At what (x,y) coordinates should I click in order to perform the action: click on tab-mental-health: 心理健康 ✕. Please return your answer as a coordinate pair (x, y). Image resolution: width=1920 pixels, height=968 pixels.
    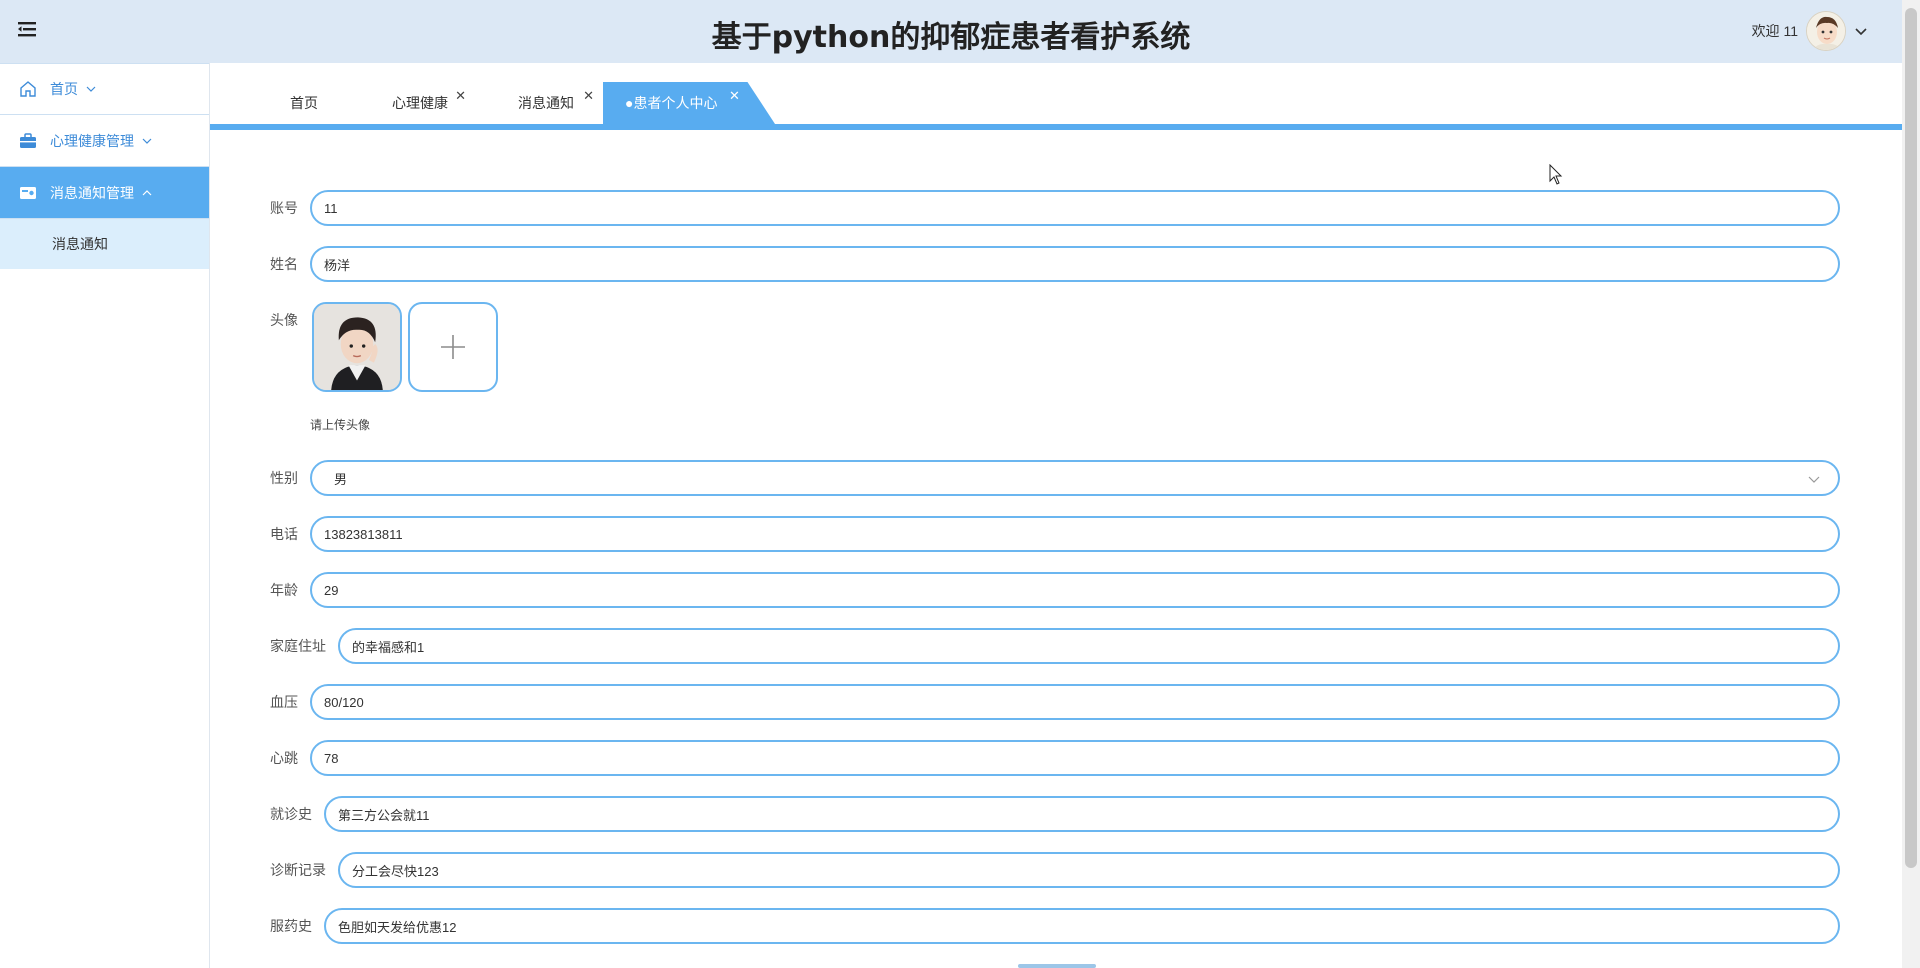
    Looking at the image, I should click on (430, 103).